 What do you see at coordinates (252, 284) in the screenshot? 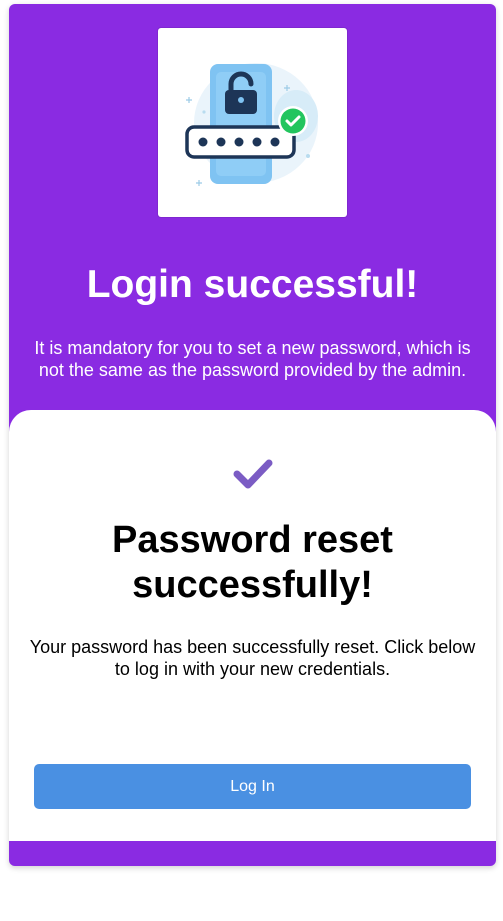
I see `page-title: Login successful!` at bounding box center [252, 284].